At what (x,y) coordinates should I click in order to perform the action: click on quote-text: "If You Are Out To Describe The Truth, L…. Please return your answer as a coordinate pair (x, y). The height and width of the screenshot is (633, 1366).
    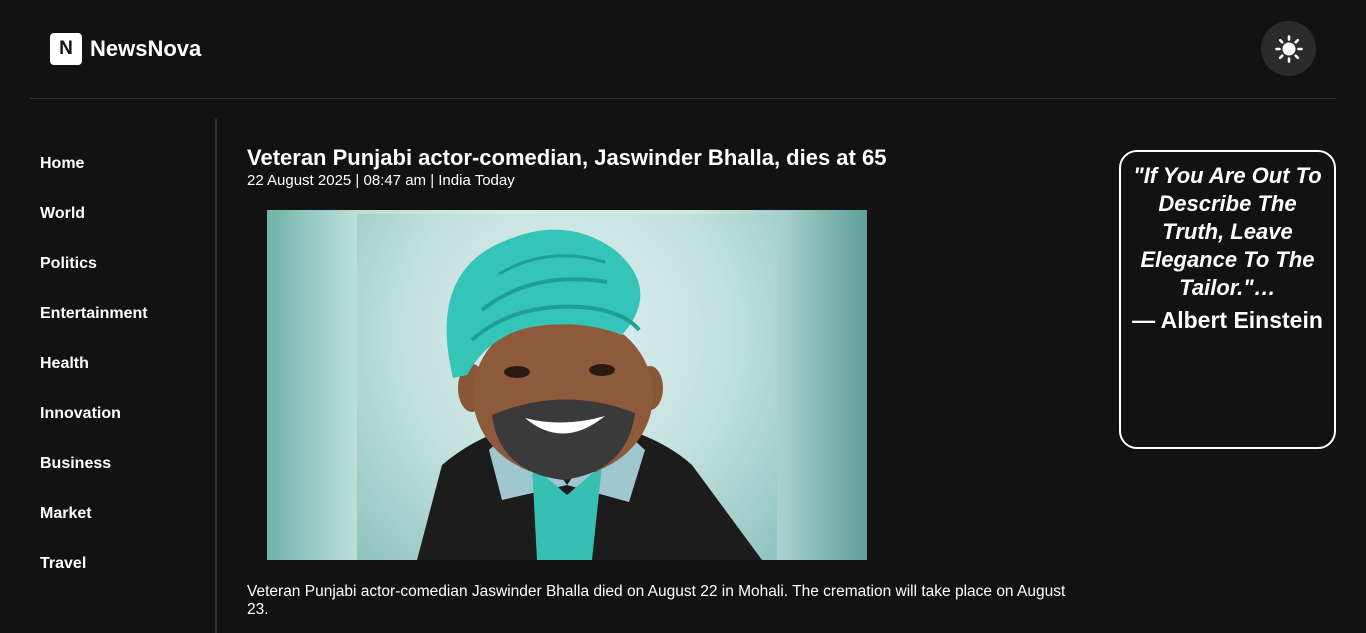
    Looking at the image, I should click on (1227, 231).